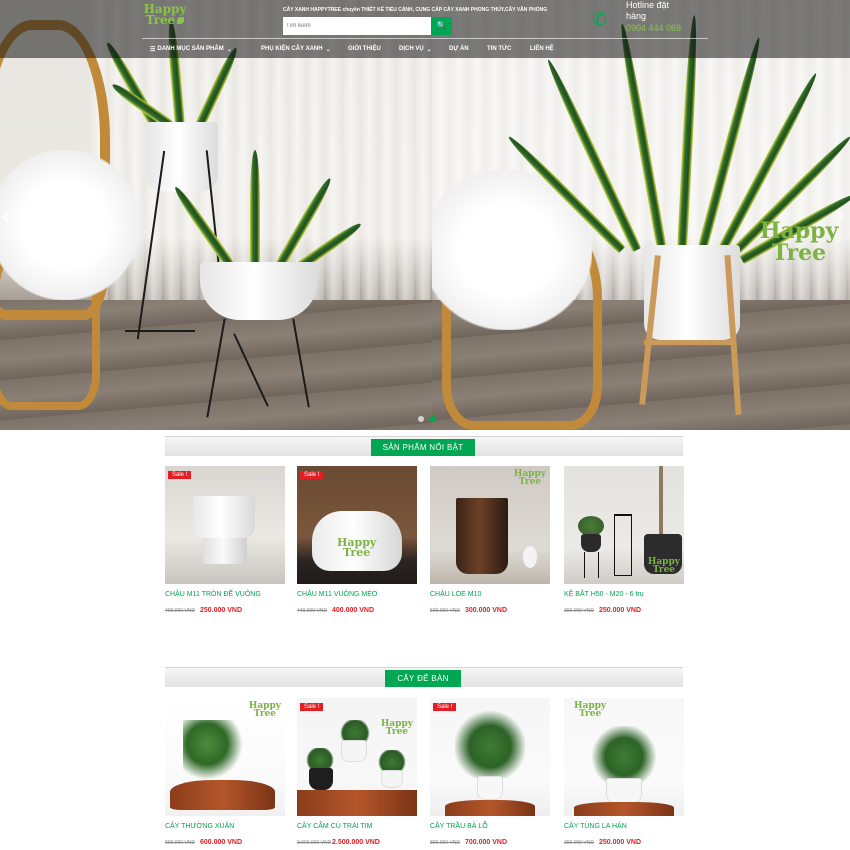  Describe the element at coordinates (334, 826) in the screenshot. I see `product-name: CÂY CẨM CÙ TRÁI TIM` at that location.